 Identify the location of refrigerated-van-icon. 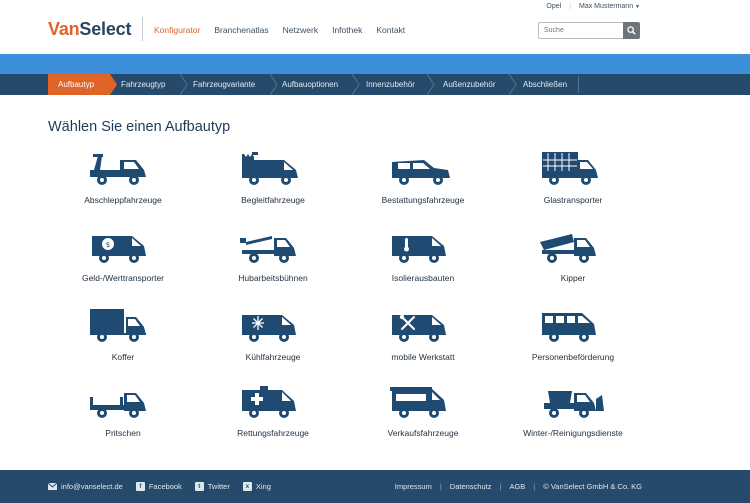
(269, 328).